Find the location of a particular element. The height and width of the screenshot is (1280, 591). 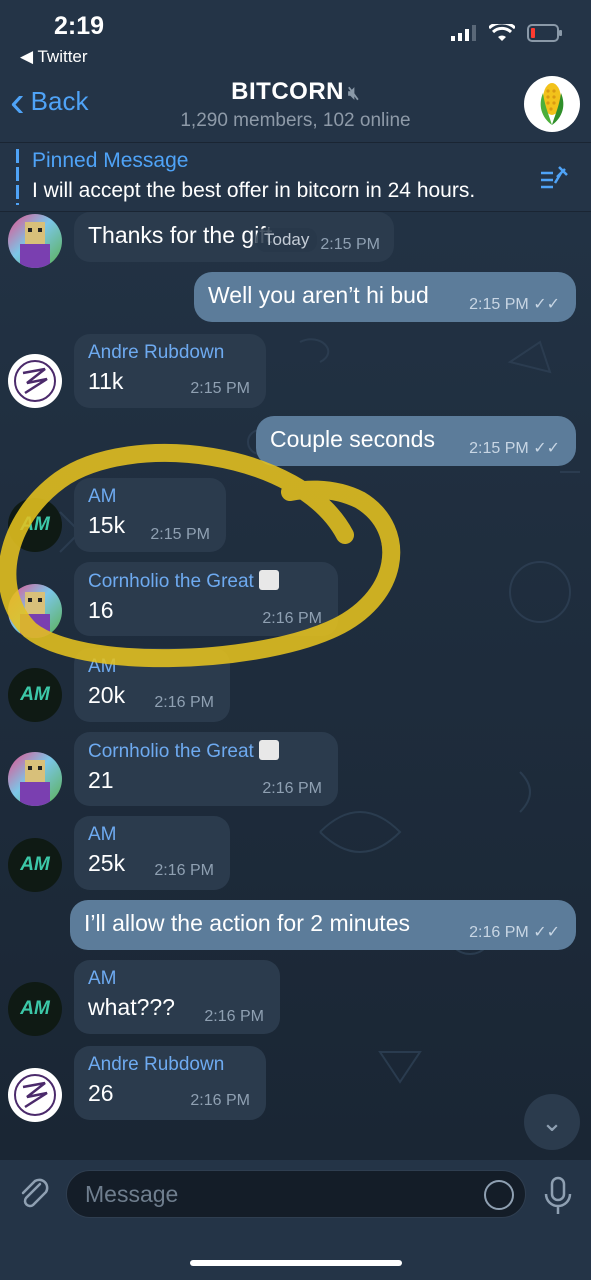

message-bubble-outgoing: Couple seconds 2:15 PM ✓✓ is located at coordinates (416, 441).